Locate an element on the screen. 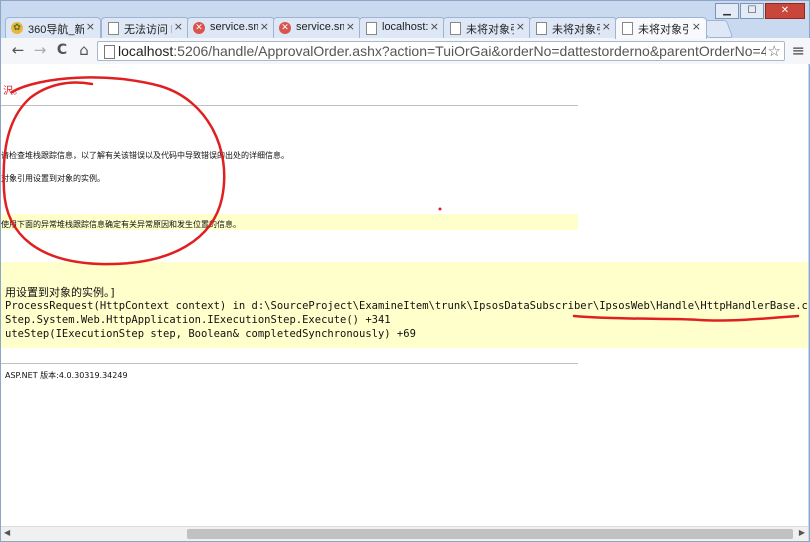 Image resolution: width=810 pixels, height=542 pixels. scroll-right-arrow-icon: ▶ is located at coordinates (802, 532).